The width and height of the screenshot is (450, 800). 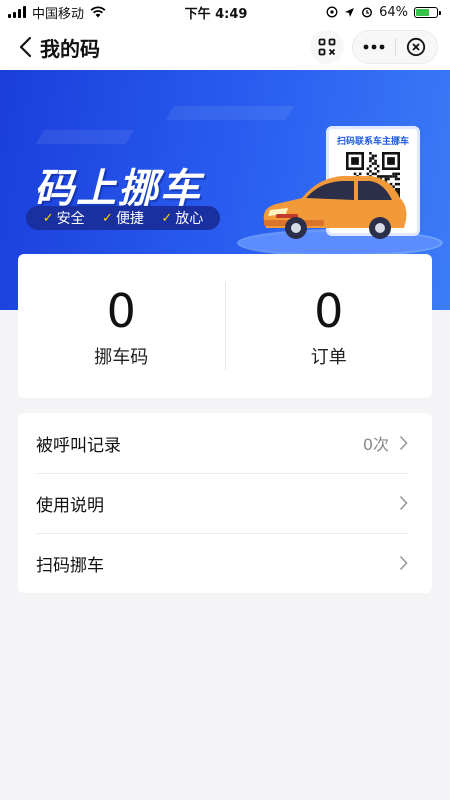 What do you see at coordinates (393, 12) in the screenshot?
I see `battery-percent: 64%` at bounding box center [393, 12].